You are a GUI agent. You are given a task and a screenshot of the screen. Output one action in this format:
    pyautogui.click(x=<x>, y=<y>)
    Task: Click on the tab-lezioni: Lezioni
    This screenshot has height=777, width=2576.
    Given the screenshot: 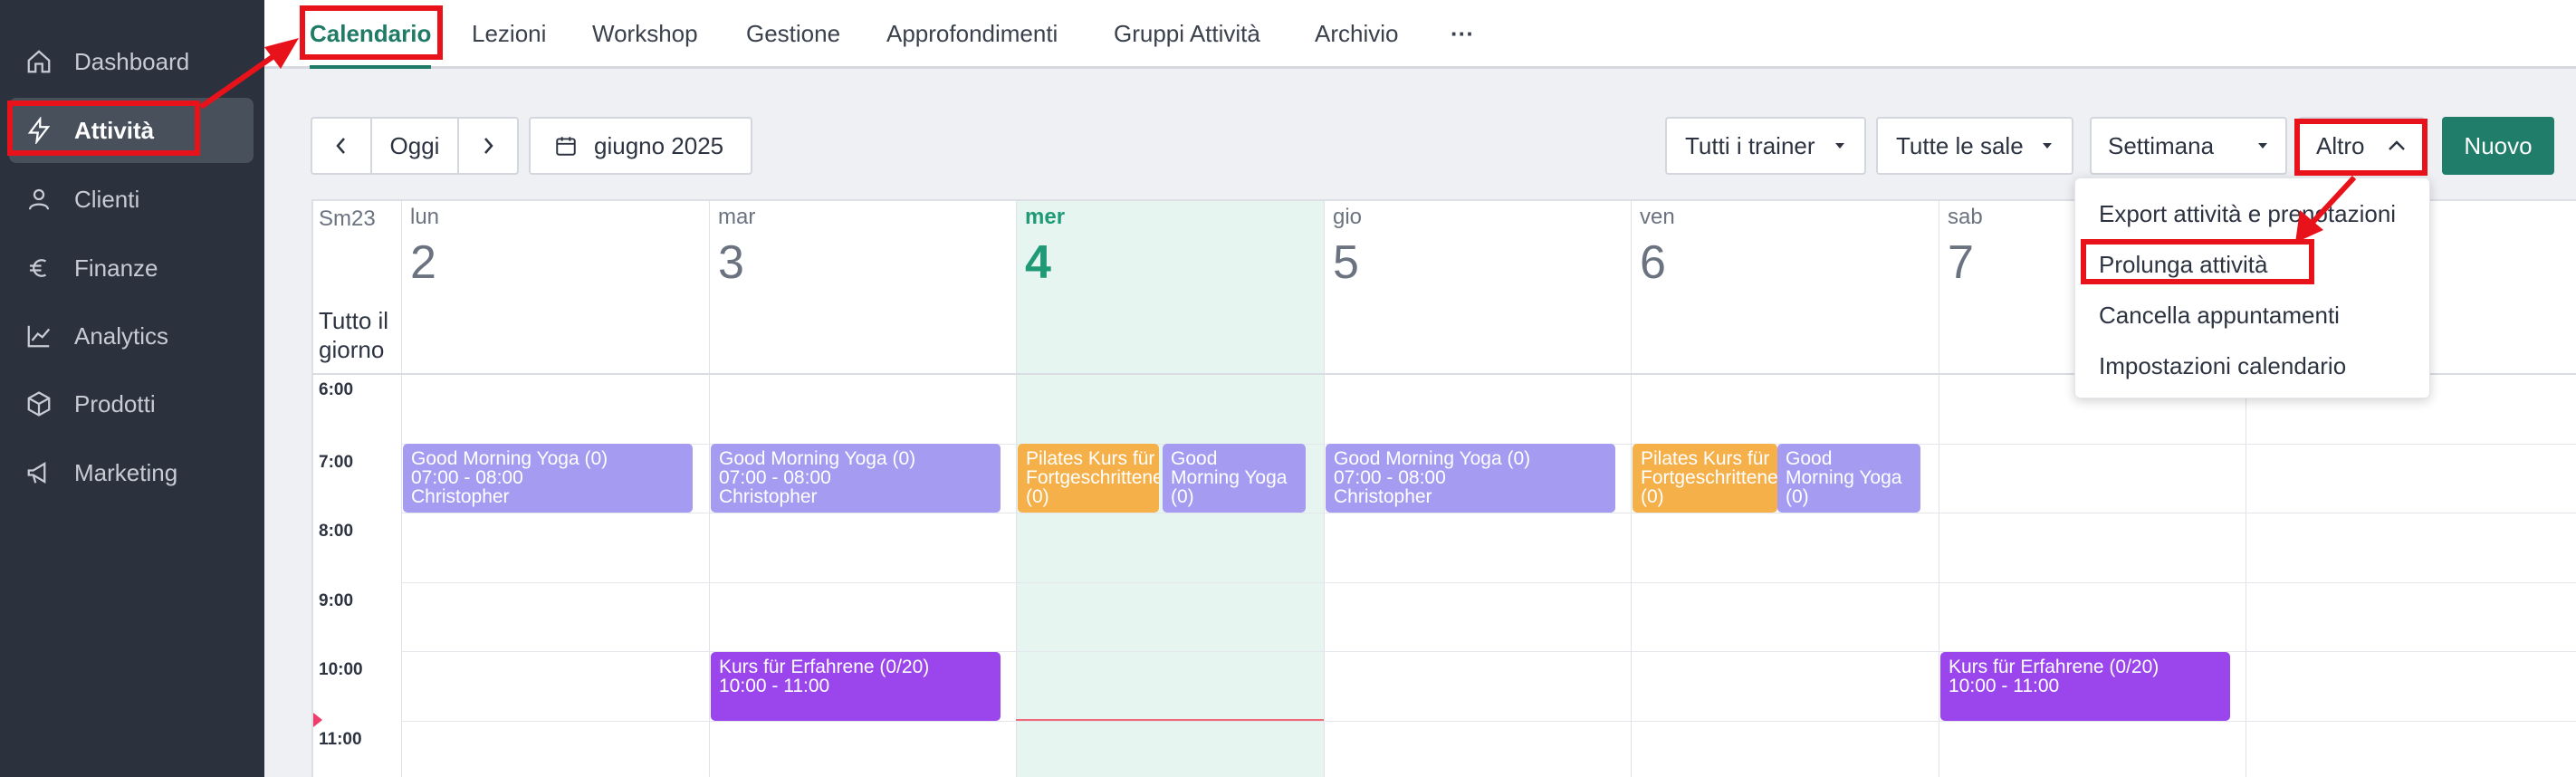 What is the action you would take?
    pyautogui.click(x=509, y=33)
    